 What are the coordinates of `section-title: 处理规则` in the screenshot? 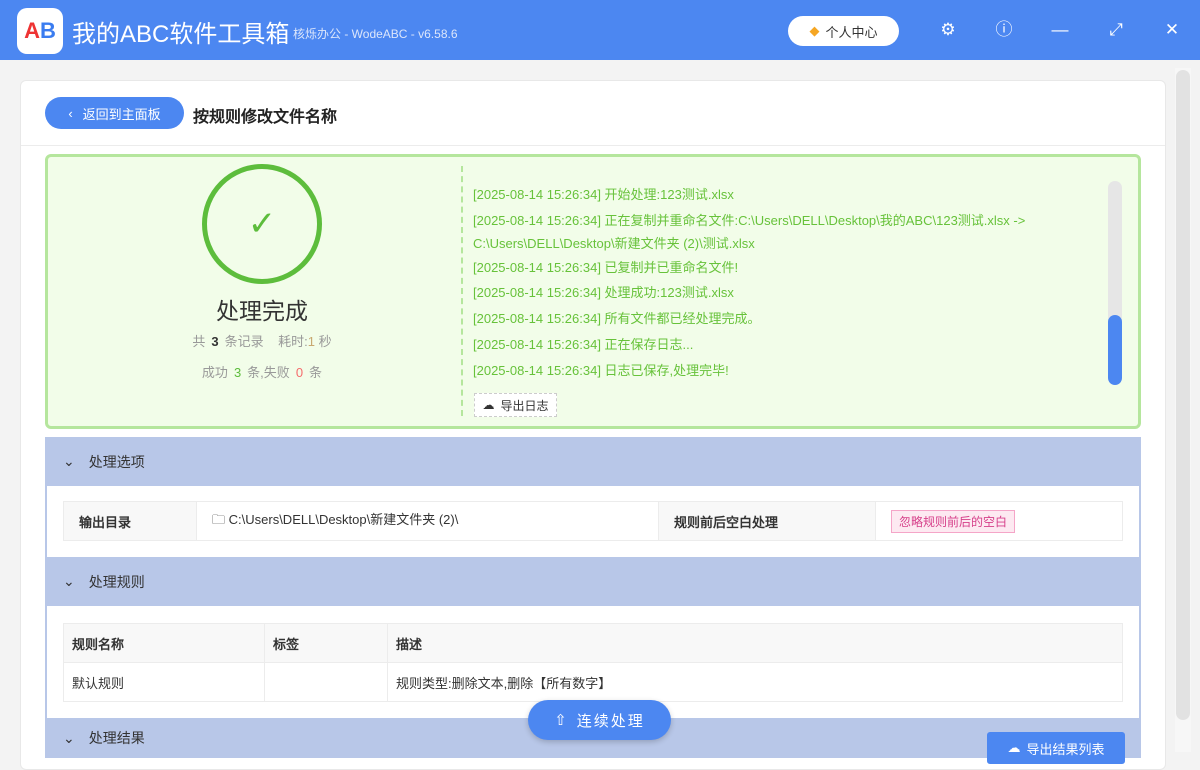 It's located at (116, 581).